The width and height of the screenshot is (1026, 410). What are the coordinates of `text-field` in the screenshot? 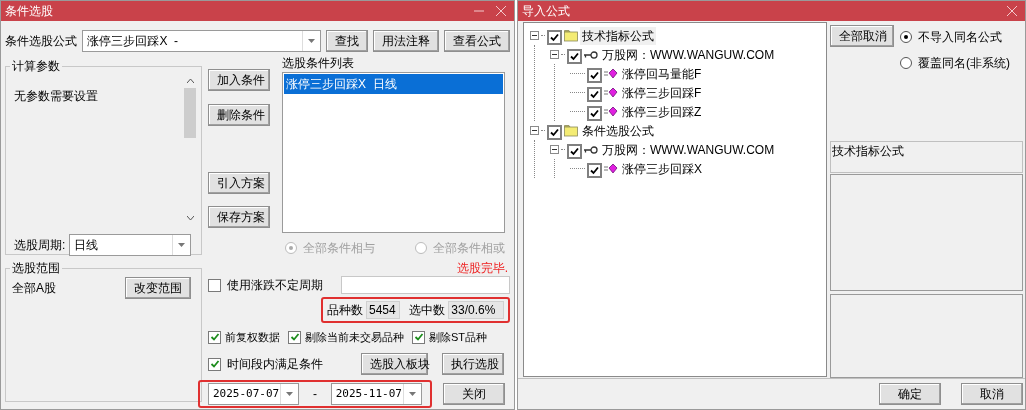 It's located at (425, 285).